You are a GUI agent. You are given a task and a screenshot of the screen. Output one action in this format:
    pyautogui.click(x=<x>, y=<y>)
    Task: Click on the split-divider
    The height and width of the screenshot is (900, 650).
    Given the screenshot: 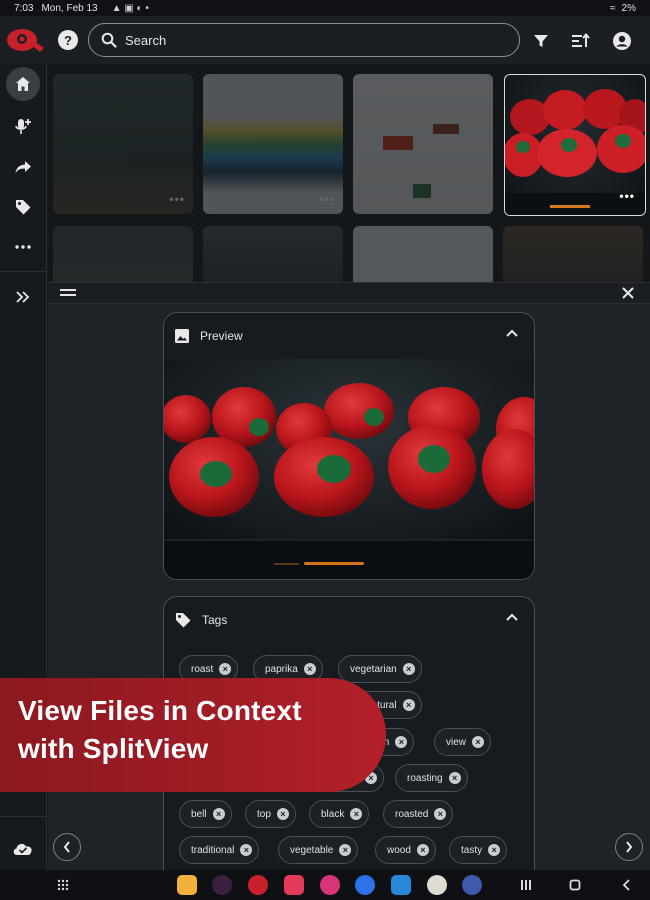 What is the action you would take?
    pyautogui.click(x=349, y=293)
    